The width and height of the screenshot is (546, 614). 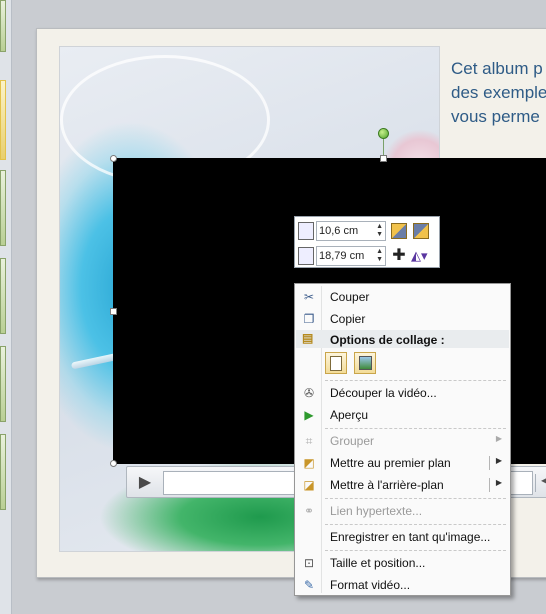 I want to click on menu-item-label: Couper, so click(x=350, y=297).